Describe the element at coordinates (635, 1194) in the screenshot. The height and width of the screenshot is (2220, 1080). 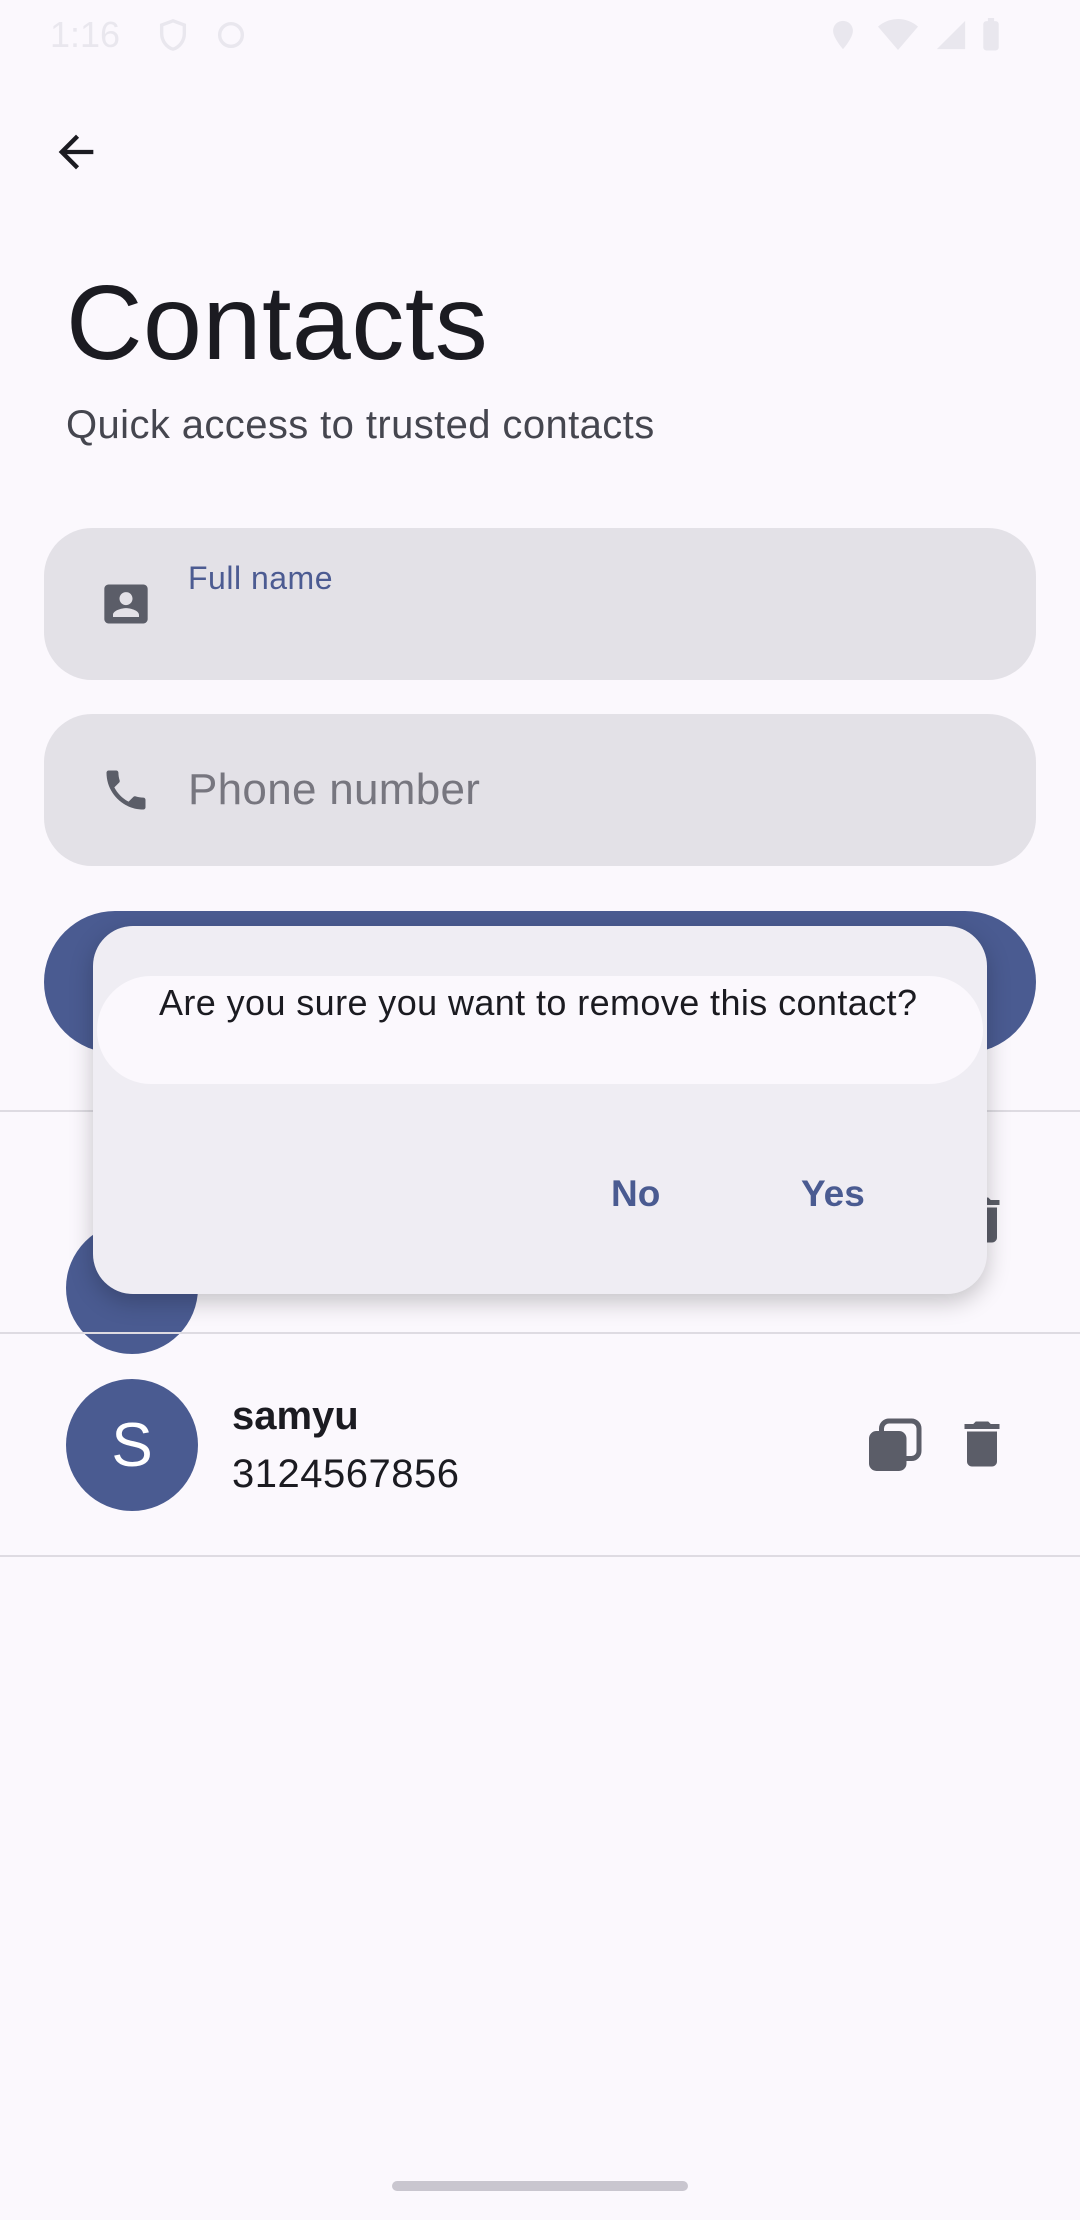
I see `no-button: No` at that location.